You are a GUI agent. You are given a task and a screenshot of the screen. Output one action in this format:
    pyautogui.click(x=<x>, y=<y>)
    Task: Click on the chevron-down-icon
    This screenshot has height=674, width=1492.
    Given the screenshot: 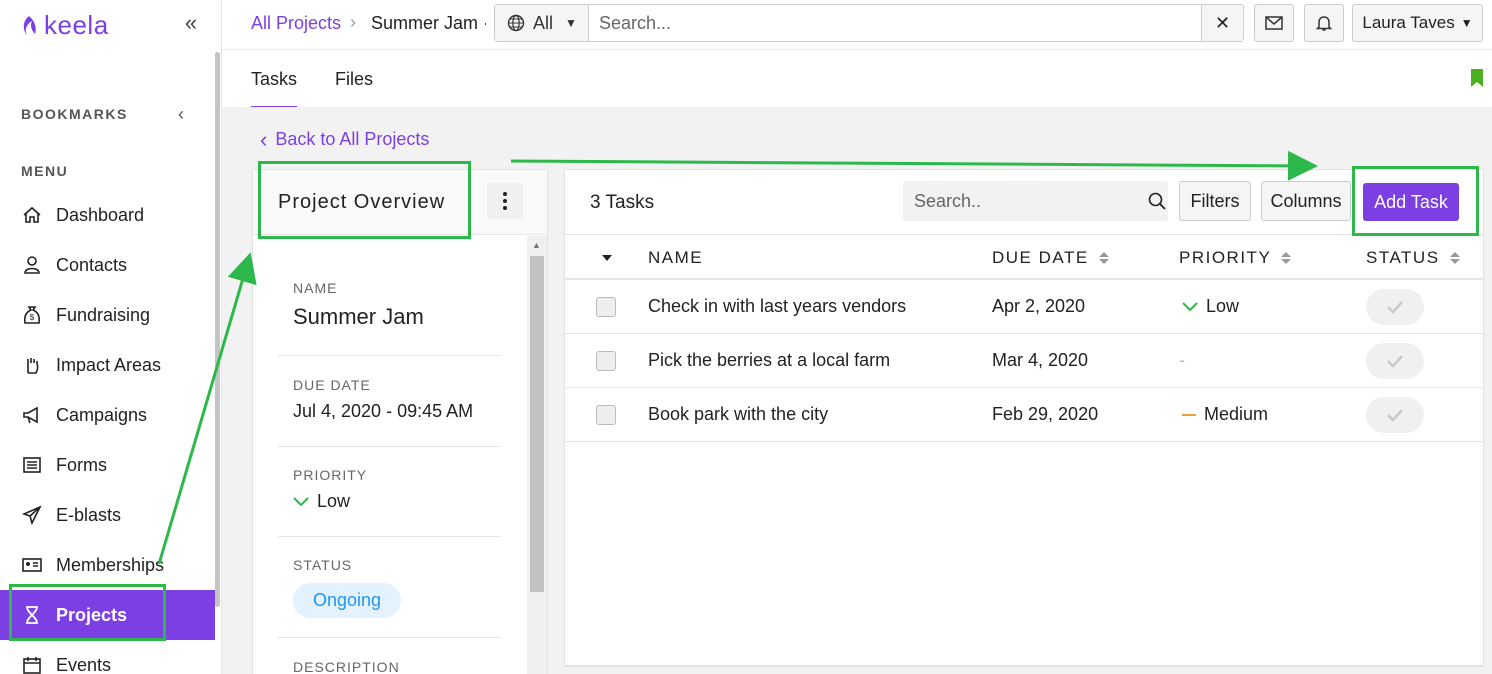 What is the action you would take?
    pyautogui.click(x=301, y=501)
    